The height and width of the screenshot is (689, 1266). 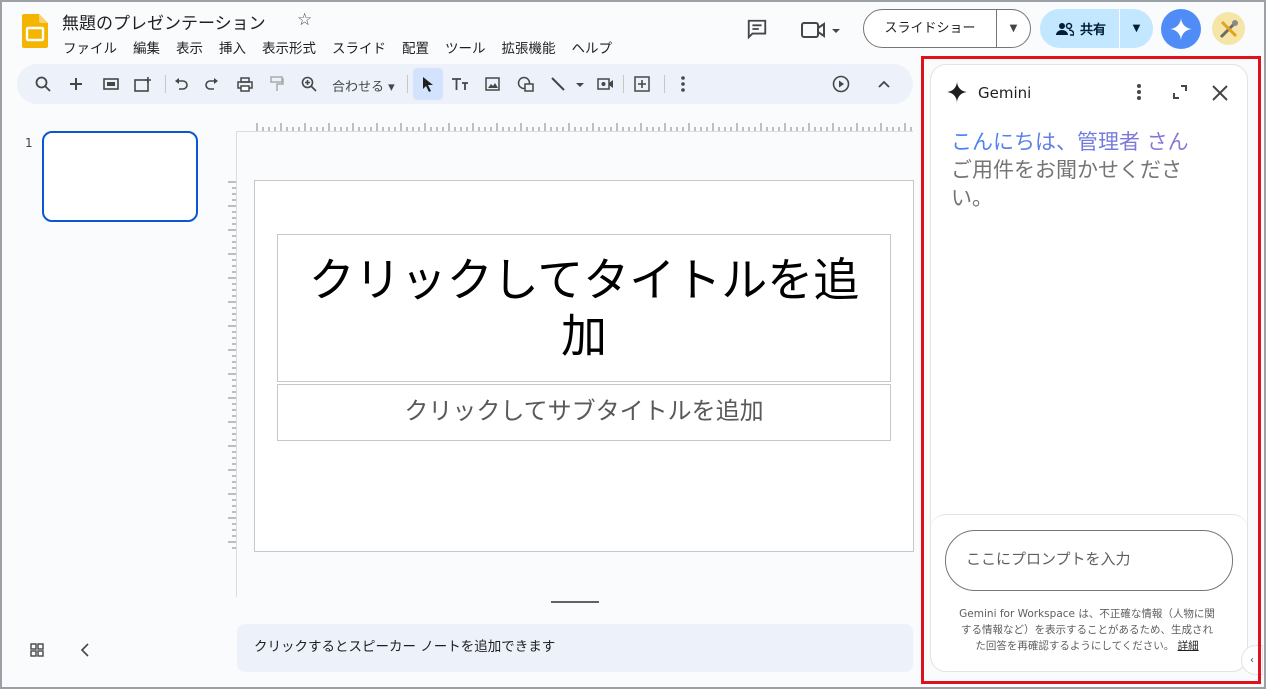 What do you see at coordinates (757, 29) in the screenshot?
I see `comments-icon` at bounding box center [757, 29].